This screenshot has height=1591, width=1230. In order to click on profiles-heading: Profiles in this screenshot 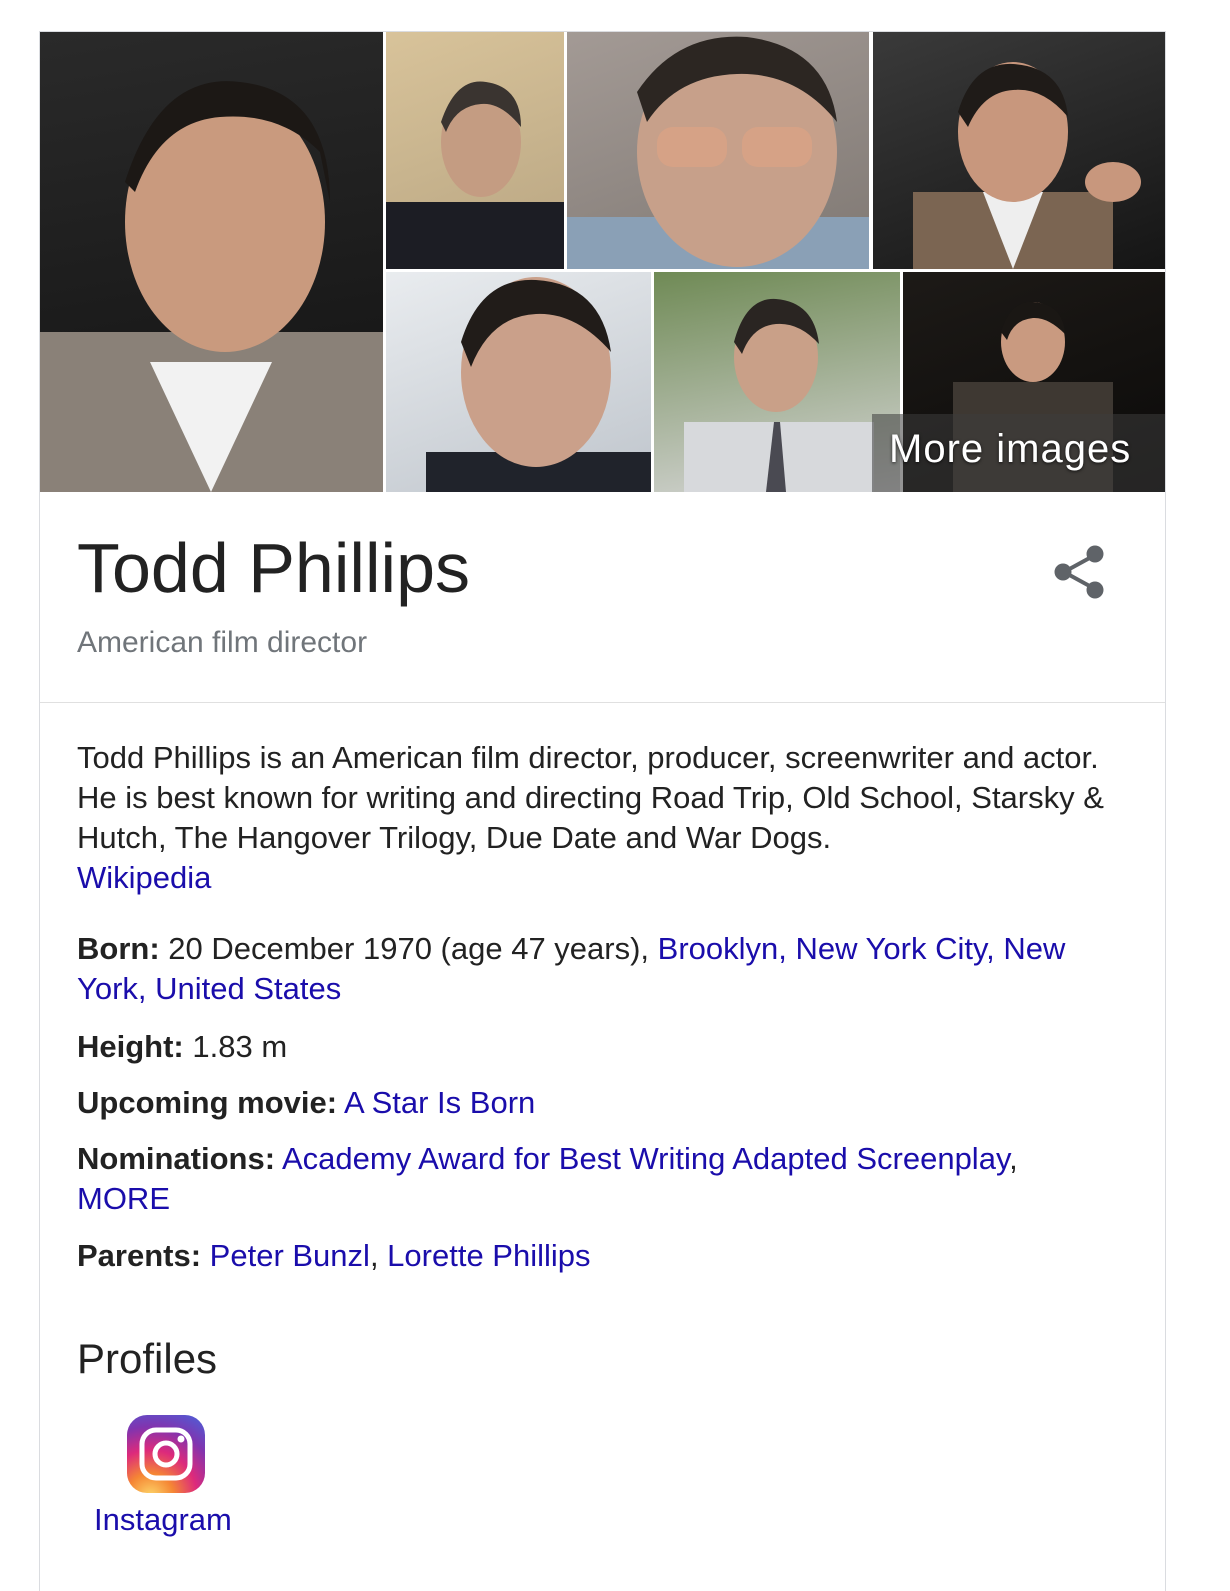, I will do `click(147, 1358)`.